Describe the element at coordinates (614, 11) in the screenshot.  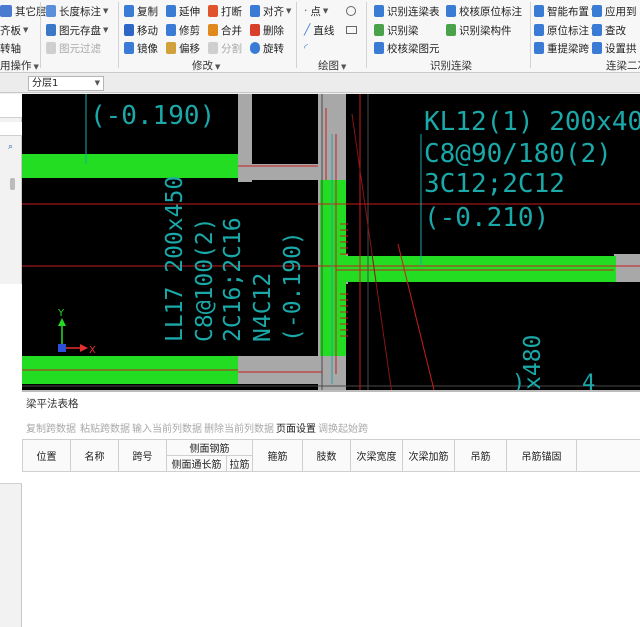
I see `apply-to-button: 应用到` at that location.